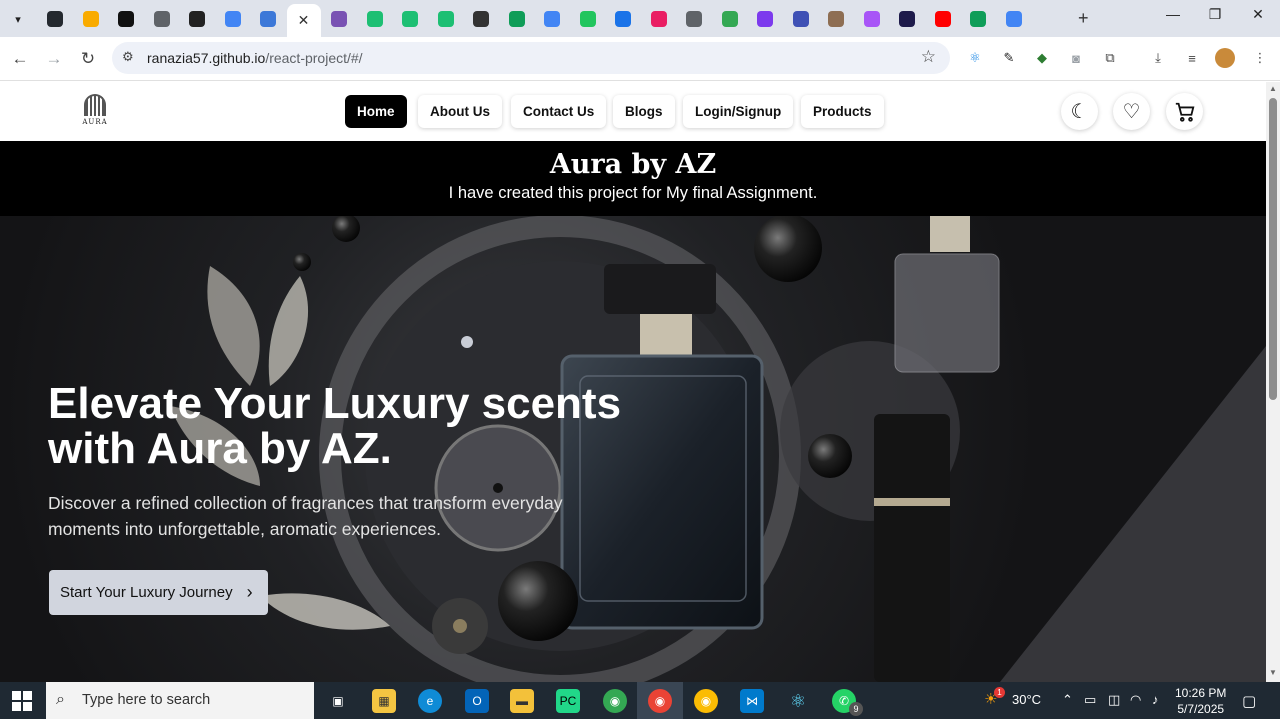 The height and width of the screenshot is (719, 1280). I want to click on bootstrap-icon, so click(339, 19).